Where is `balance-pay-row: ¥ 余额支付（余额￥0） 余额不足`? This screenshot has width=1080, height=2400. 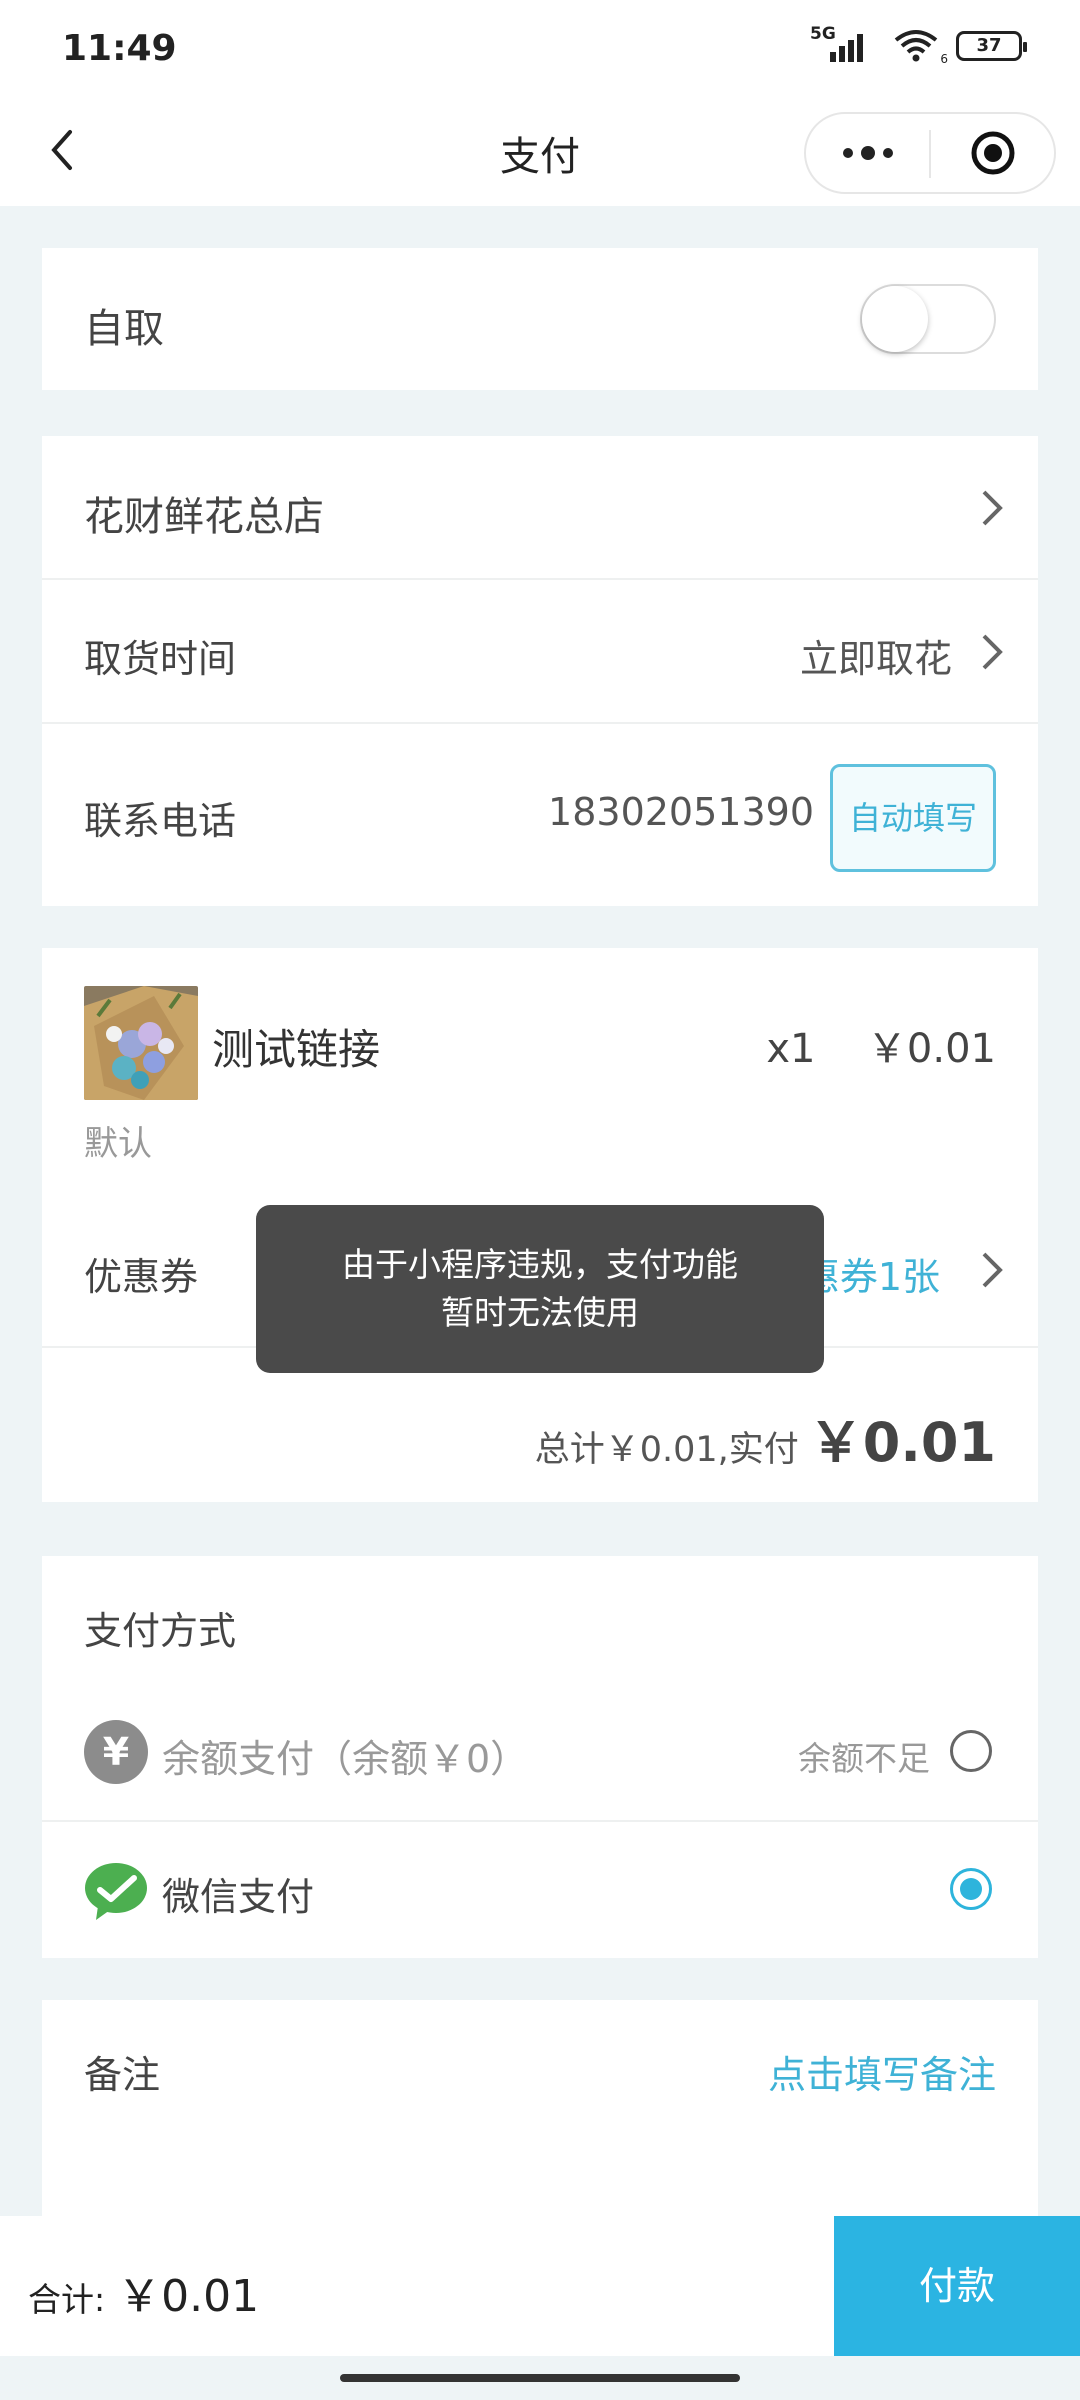
balance-pay-row: ¥ 余额支付（余额￥0） 余额不足 is located at coordinates (540, 1751).